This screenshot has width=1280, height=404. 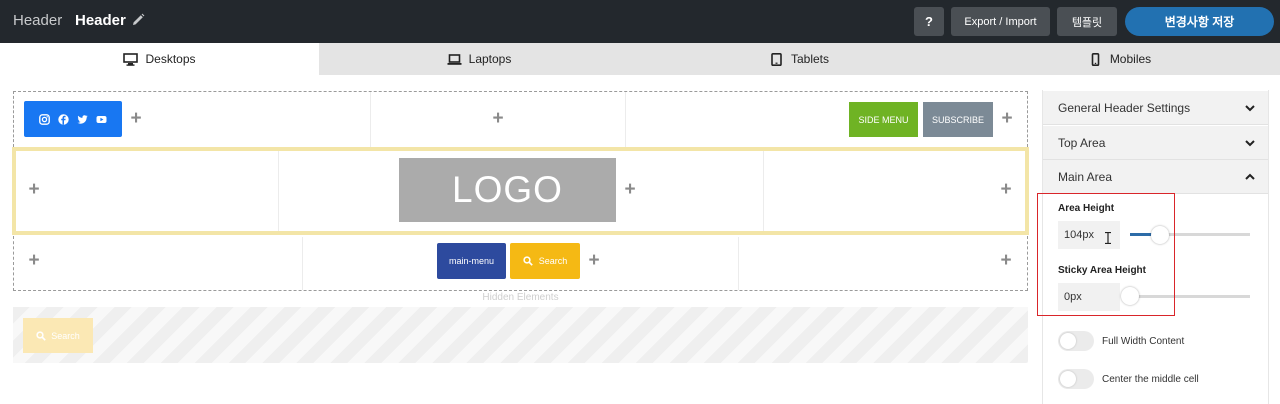 What do you see at coordinates (138, 20) in the screenshot?
I see `pencil-icon` at bounding box center [138, 20].